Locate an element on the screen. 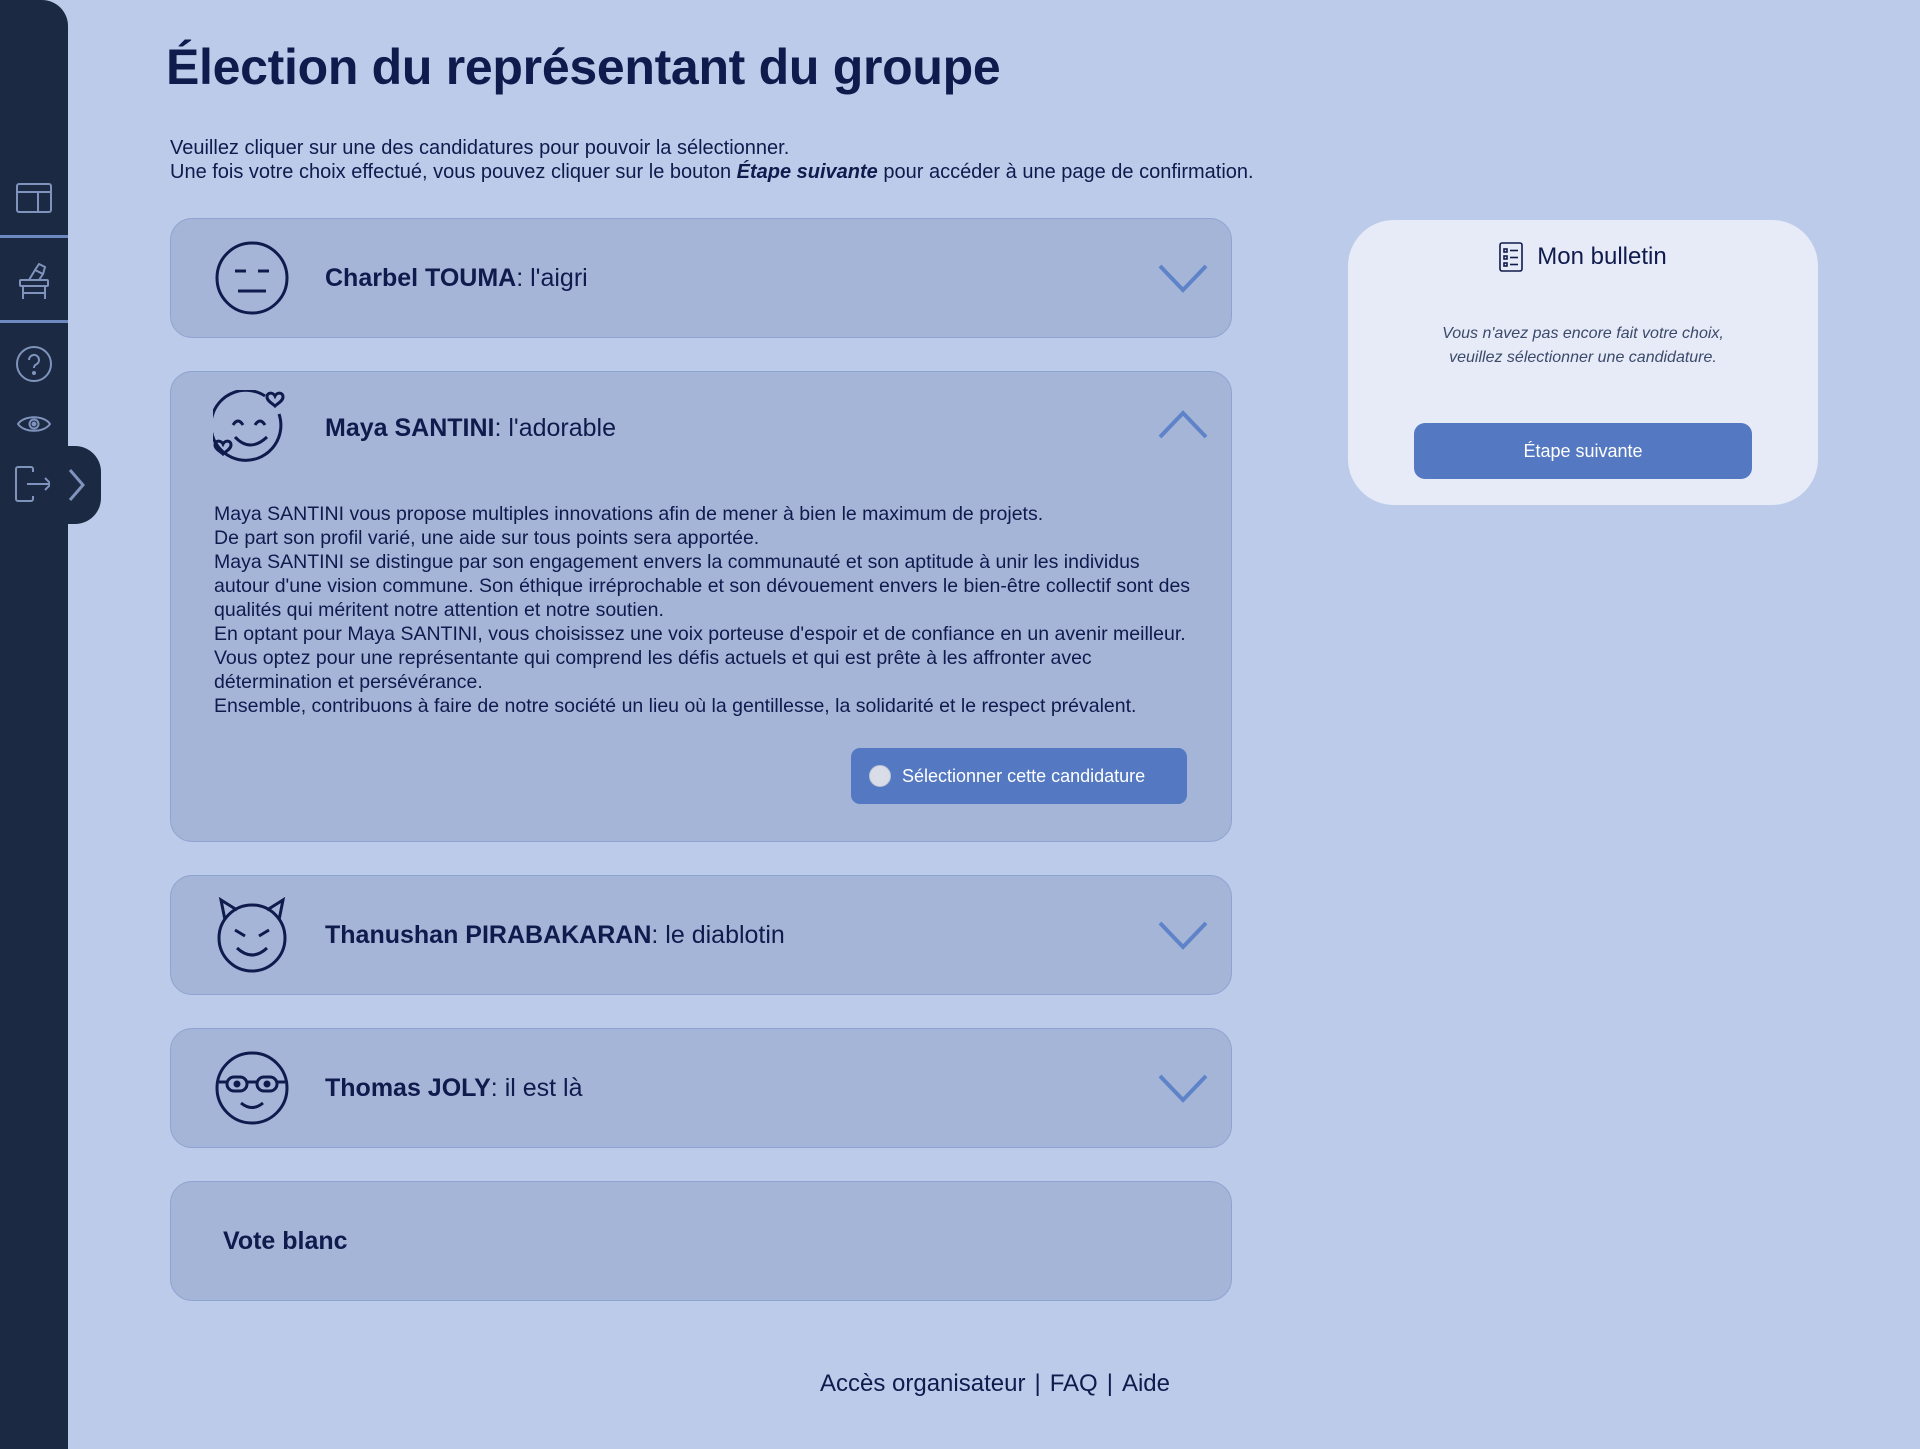 The width and height of the screenshot is (1920, 1449). ballot-header: Mon bulletin is located at coordinates (1583, 257).